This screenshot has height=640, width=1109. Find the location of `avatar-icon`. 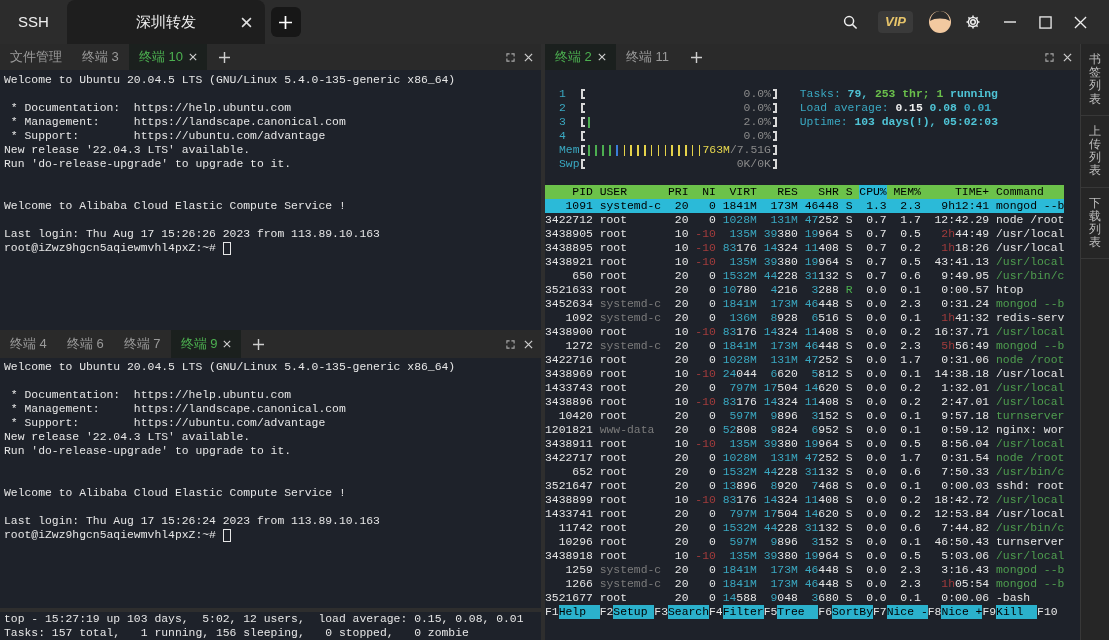

avatar-icon is located at coordinates (940, 22).